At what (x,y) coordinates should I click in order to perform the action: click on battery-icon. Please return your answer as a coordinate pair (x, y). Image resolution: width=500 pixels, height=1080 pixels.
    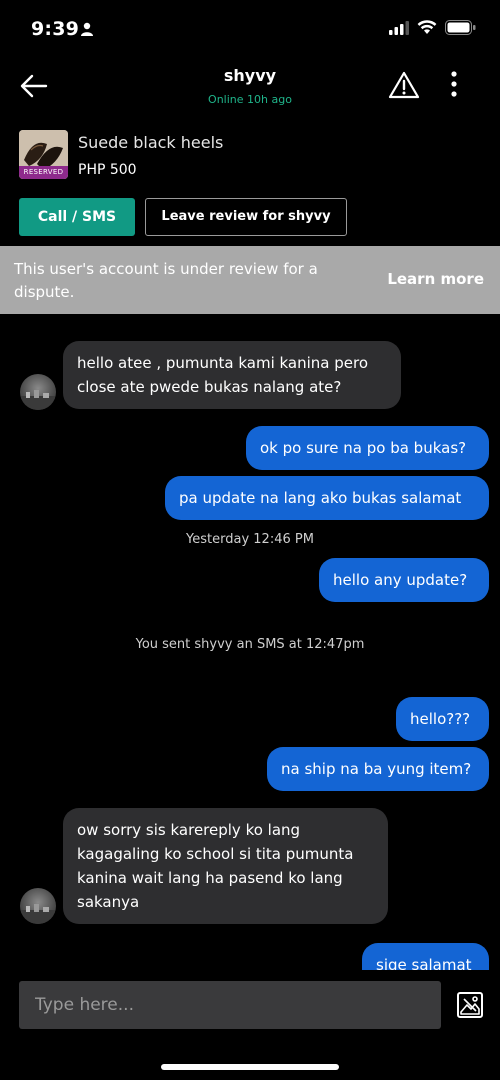
    Looking at the image, I should click on (460, 27).